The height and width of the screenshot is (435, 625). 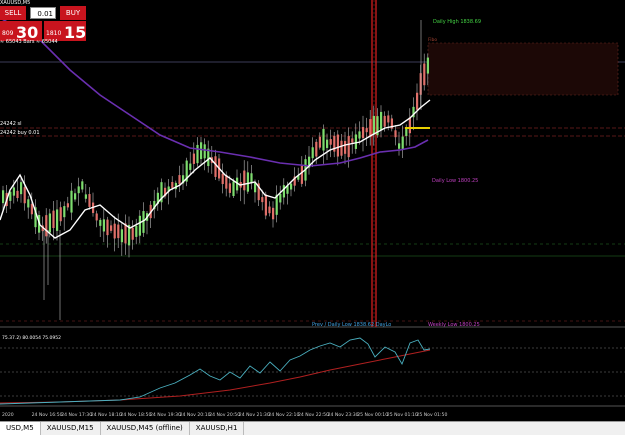 I want to click on chart-tab: USD,M5, so click(x=20, y=428).